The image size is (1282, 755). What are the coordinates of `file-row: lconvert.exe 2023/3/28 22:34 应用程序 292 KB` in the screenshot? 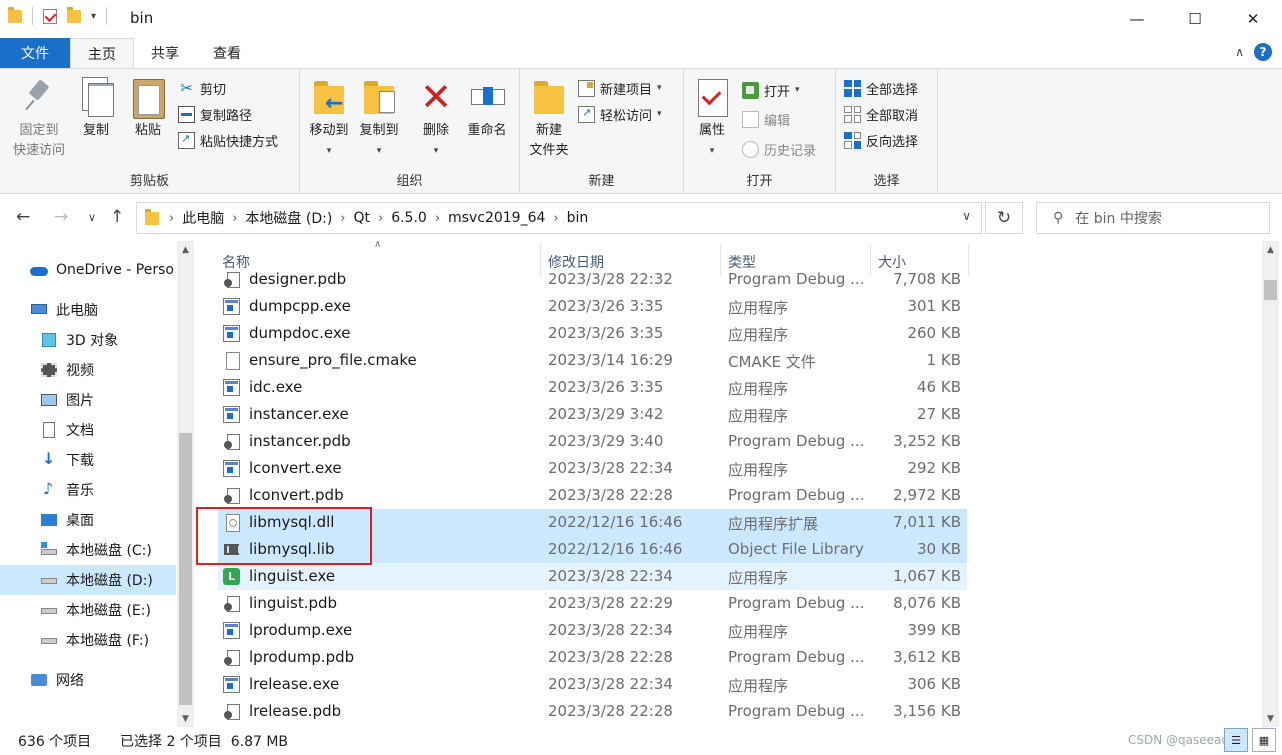 It's located at (592, 468).